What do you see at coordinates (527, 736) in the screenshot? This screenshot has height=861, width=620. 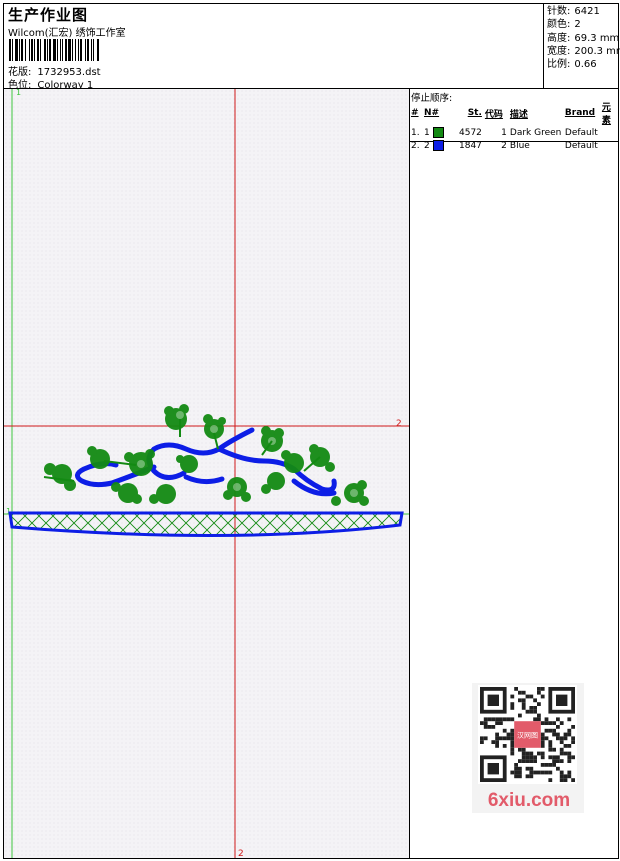 I see `seal-text: 汉网图` at bounding box center [527, 736].